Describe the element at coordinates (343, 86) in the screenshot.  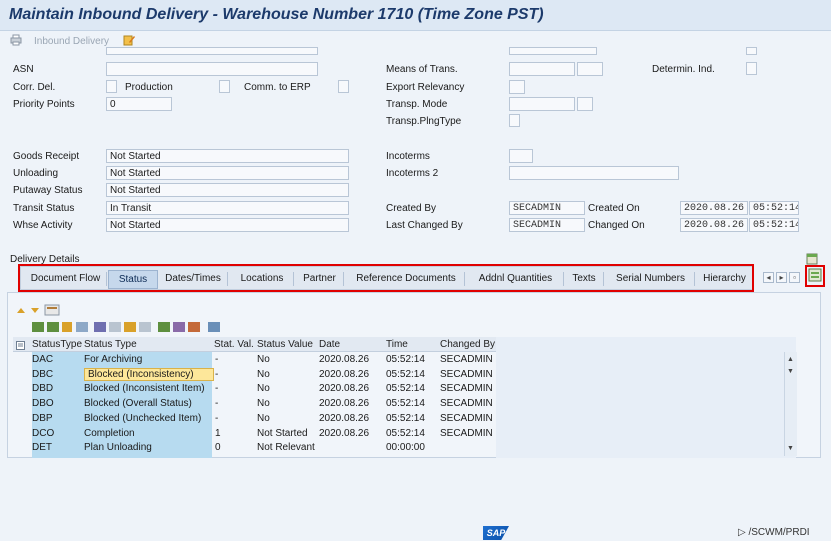
I see `comm-erp-checkbox` at that location.